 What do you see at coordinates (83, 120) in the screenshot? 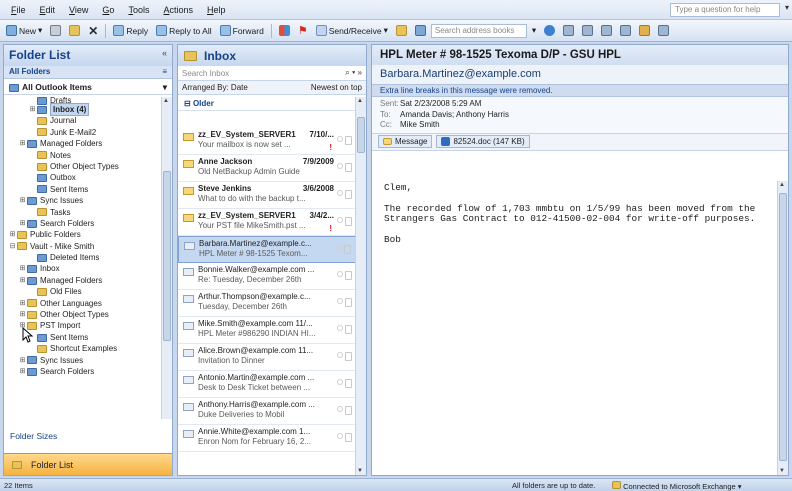
I see `folder-tree-item: Journal` at bounding box center [83, 120].